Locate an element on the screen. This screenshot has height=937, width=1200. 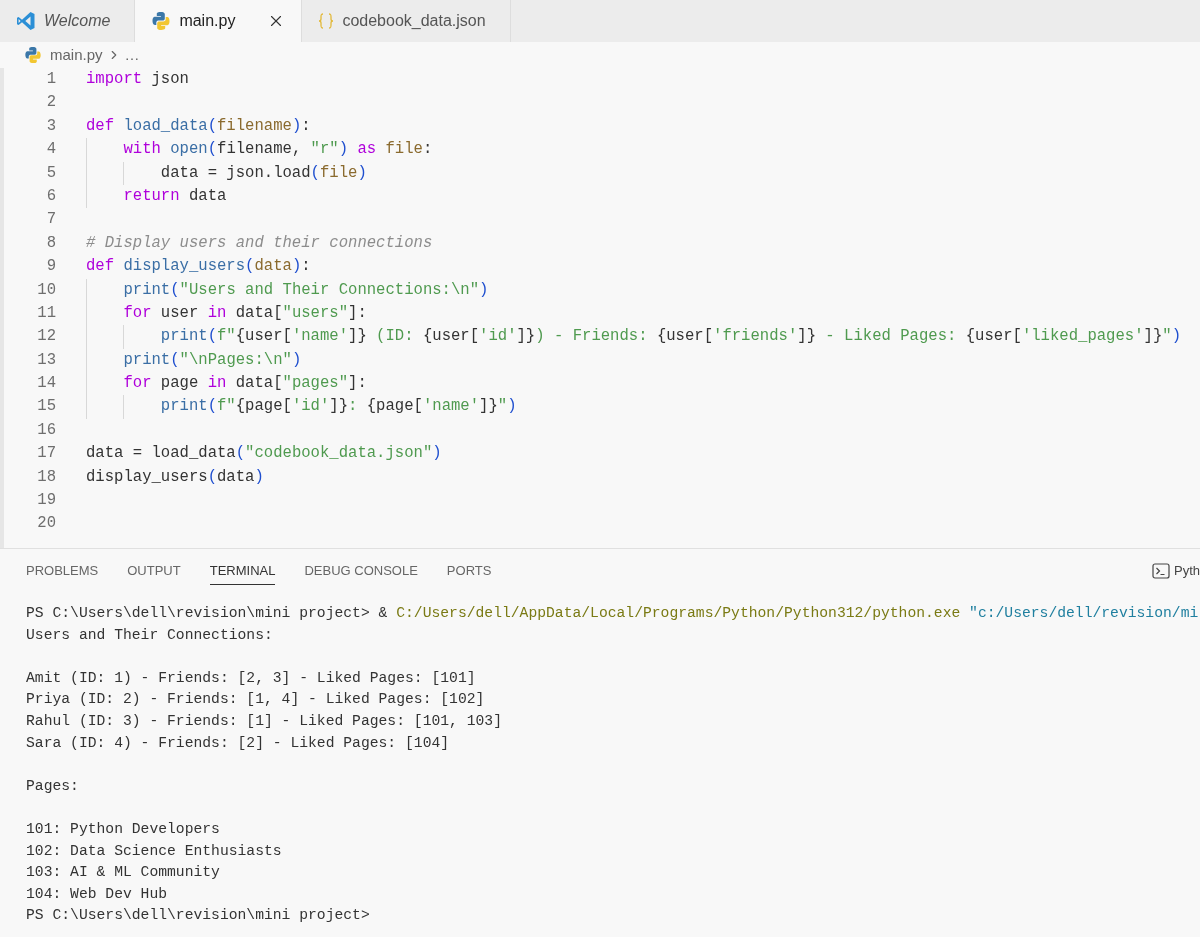
terminal-icon is located at coordinates (1161, 571).